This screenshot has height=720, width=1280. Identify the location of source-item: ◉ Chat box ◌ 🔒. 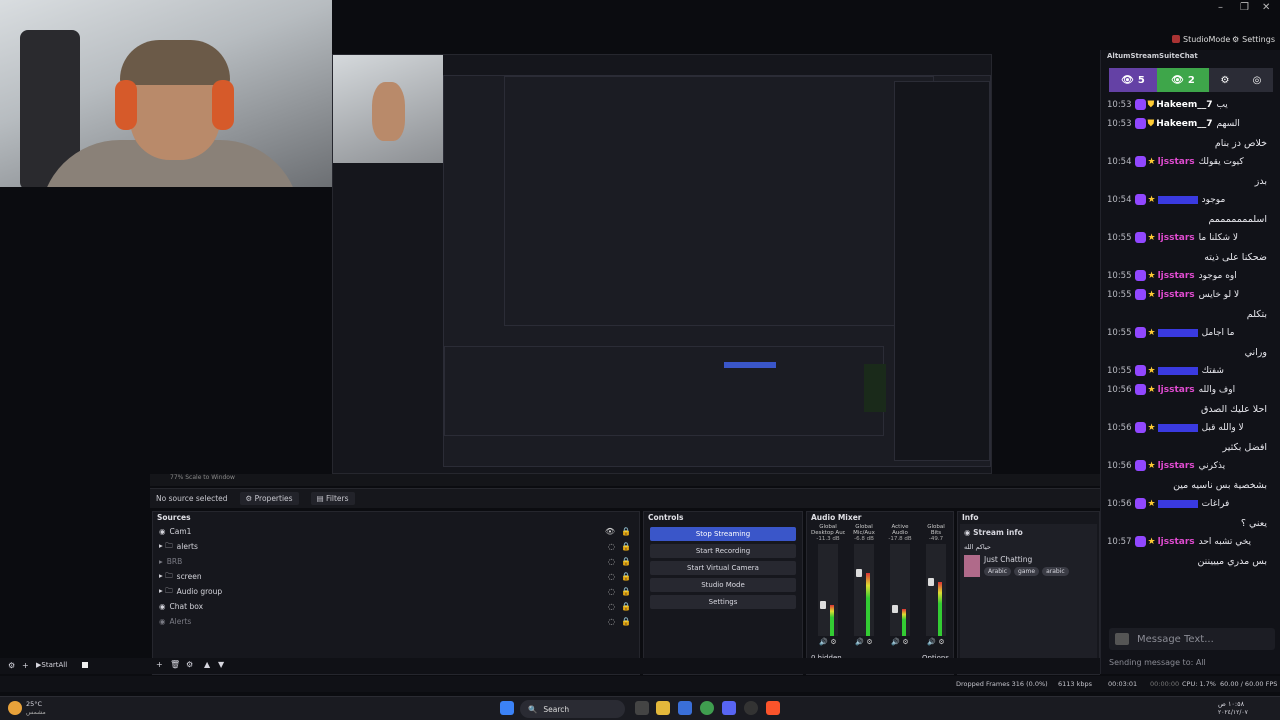
(396, 606).